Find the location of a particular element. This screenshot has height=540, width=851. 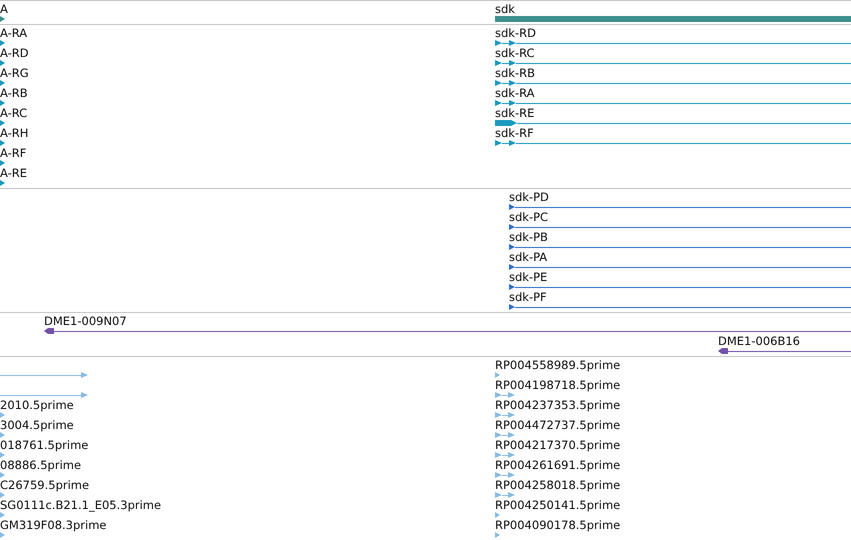

feature-label: sdk-PE is located at coordinates (528, 277).